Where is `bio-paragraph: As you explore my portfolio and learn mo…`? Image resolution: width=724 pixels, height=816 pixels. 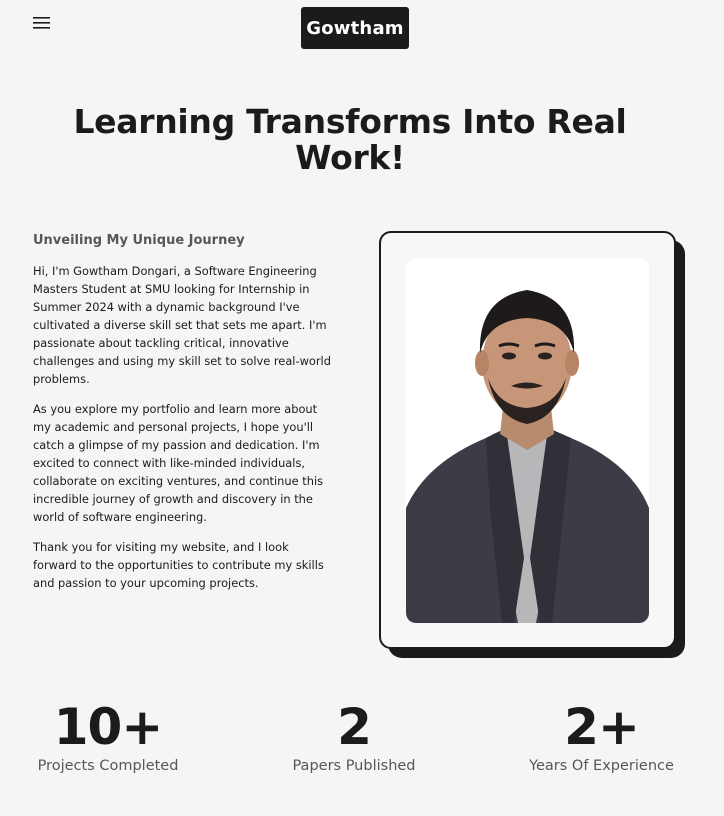
bio-paragraph: As you explore my portfolio and learn mo… is located at coordinates (178, 463).